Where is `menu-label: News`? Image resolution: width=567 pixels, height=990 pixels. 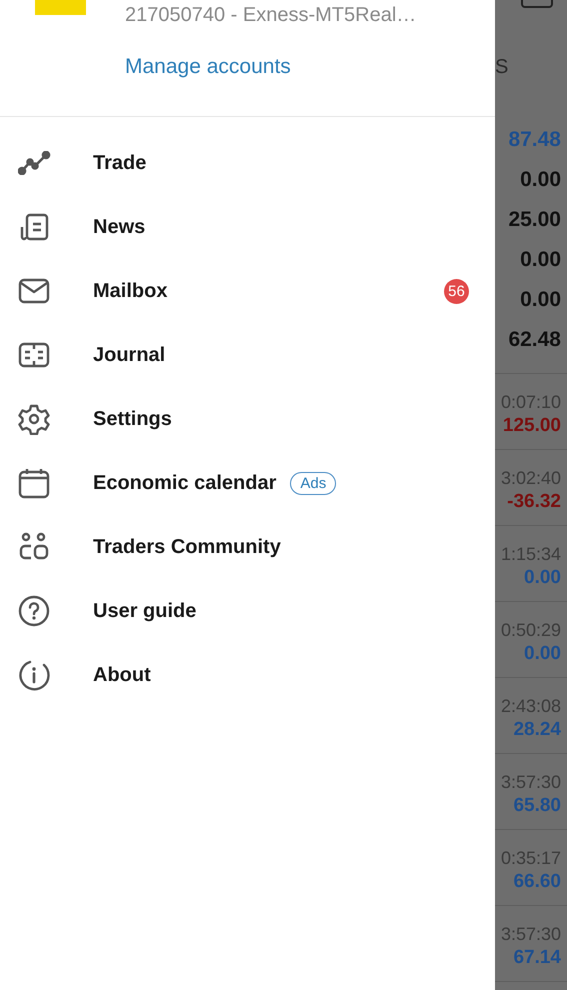
menu-label: News is located at coordinates (119, 227).